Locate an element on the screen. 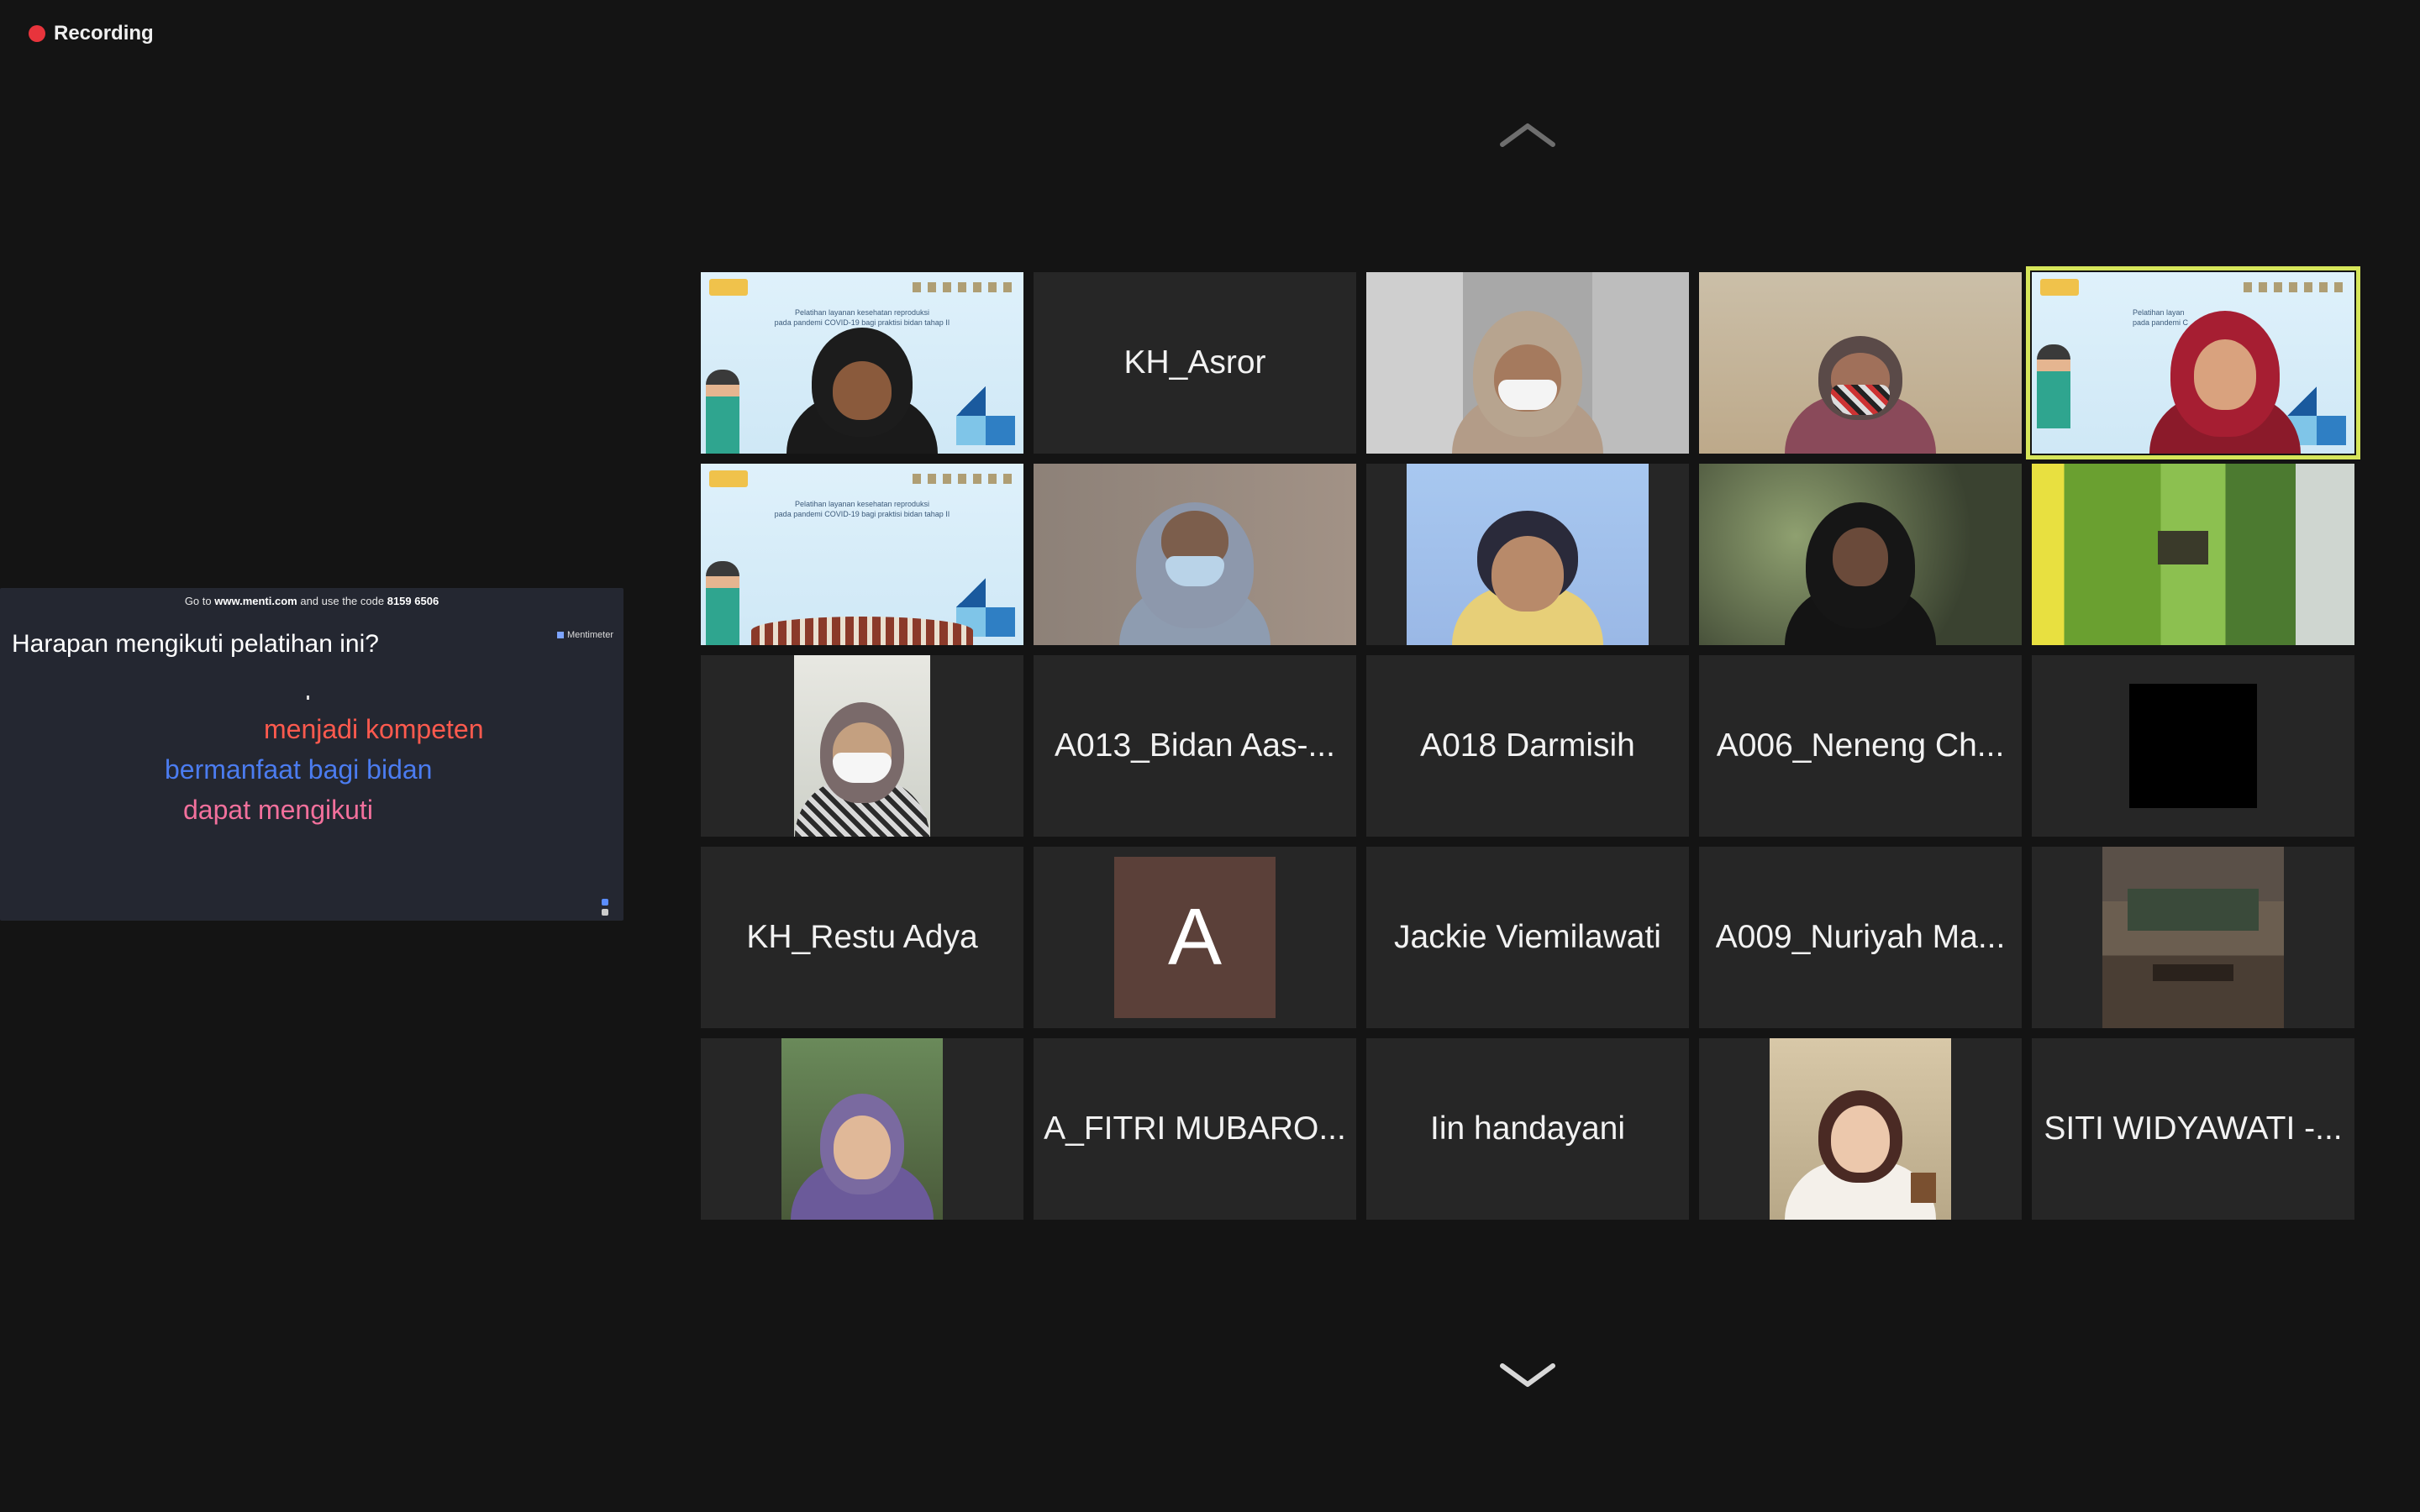  participant-name: Jackie Viemilawati is located at coordinates (1528, 937).